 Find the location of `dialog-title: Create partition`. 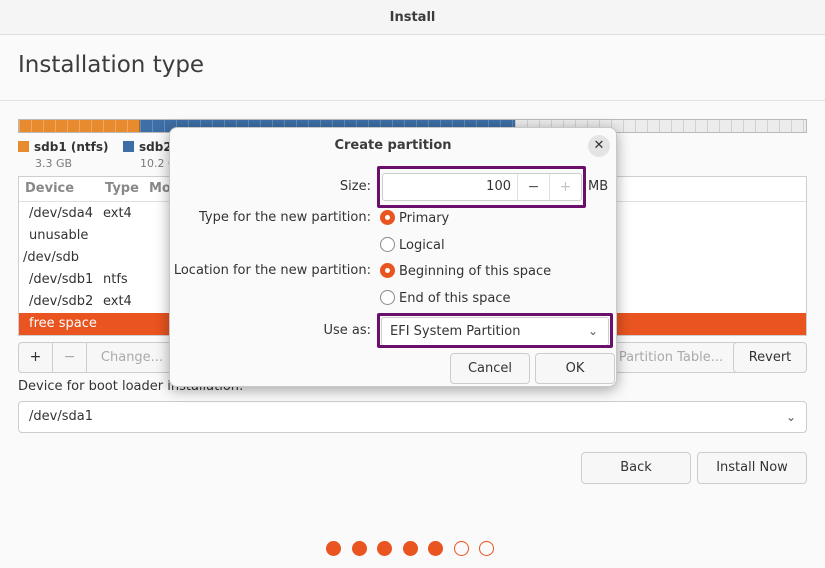

dialog-title: Create partition is located at coordinates (393, 145).